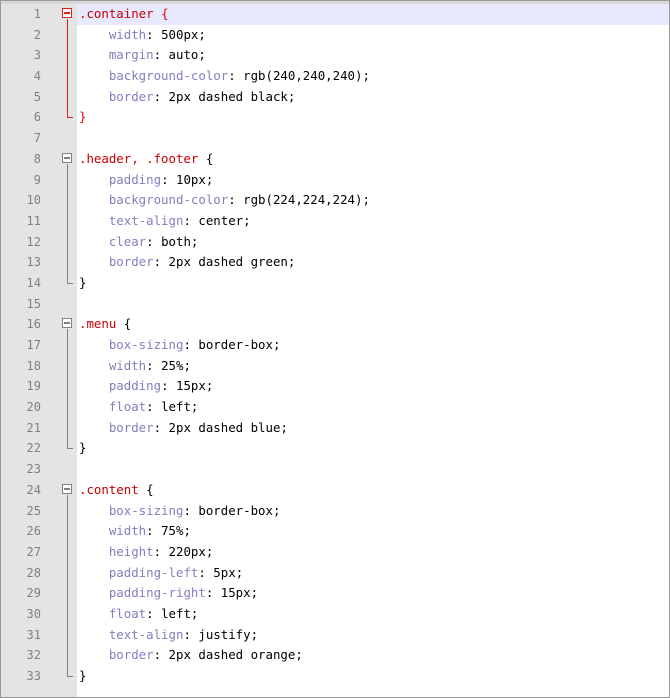 Image resolution: width=670 pixels, height=698 pixels. Describe the element at coordinates (335, 676) in the screenshot. I see `code-line: 33}` at that location.